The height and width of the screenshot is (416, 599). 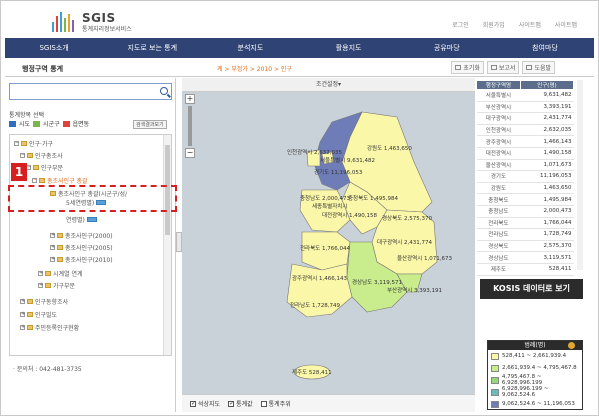 I want to click on region-jeonnam, so click(x=319, y=290).